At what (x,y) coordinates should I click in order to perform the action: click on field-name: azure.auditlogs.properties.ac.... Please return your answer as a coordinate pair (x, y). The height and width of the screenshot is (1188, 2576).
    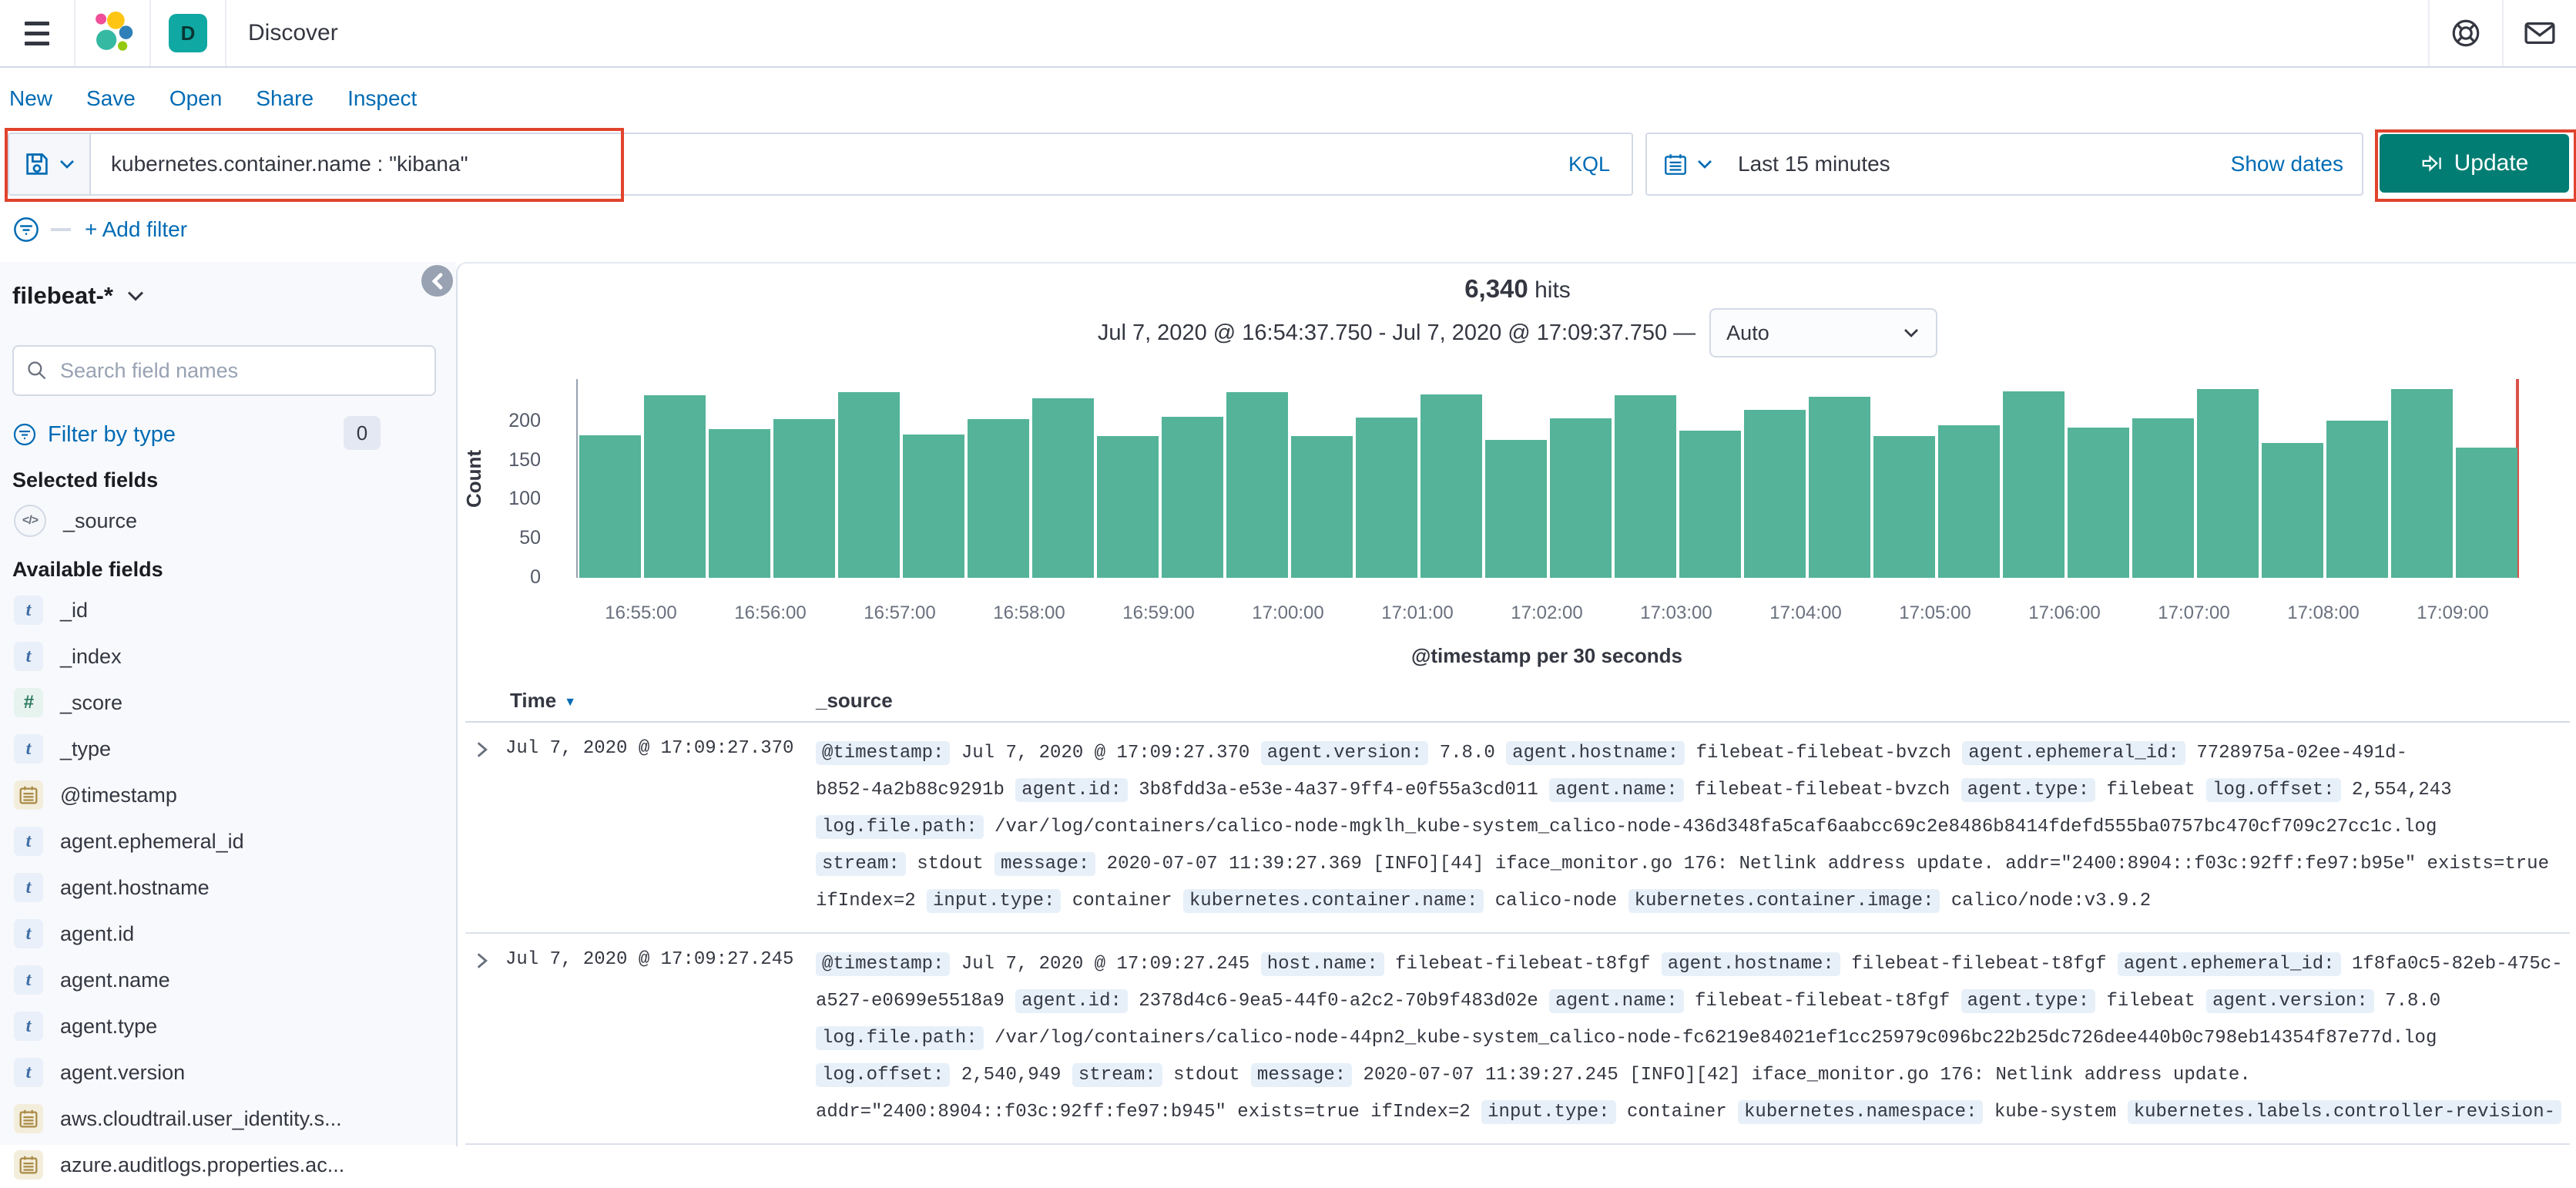
    Looking at the image, I should click on (202, 1165).